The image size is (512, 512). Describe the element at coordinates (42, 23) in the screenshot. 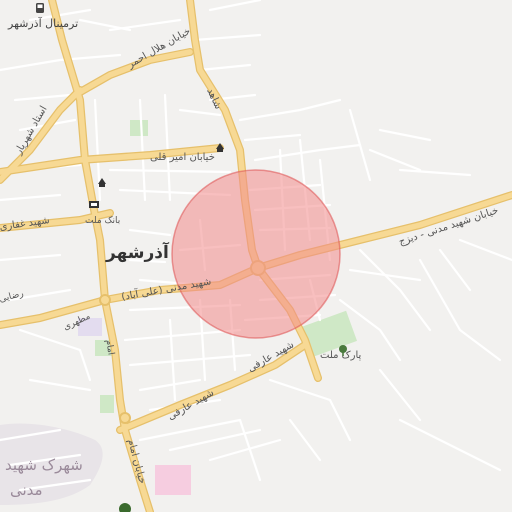

I see `terminal-label: ترمینال آذرشهر` at that location.